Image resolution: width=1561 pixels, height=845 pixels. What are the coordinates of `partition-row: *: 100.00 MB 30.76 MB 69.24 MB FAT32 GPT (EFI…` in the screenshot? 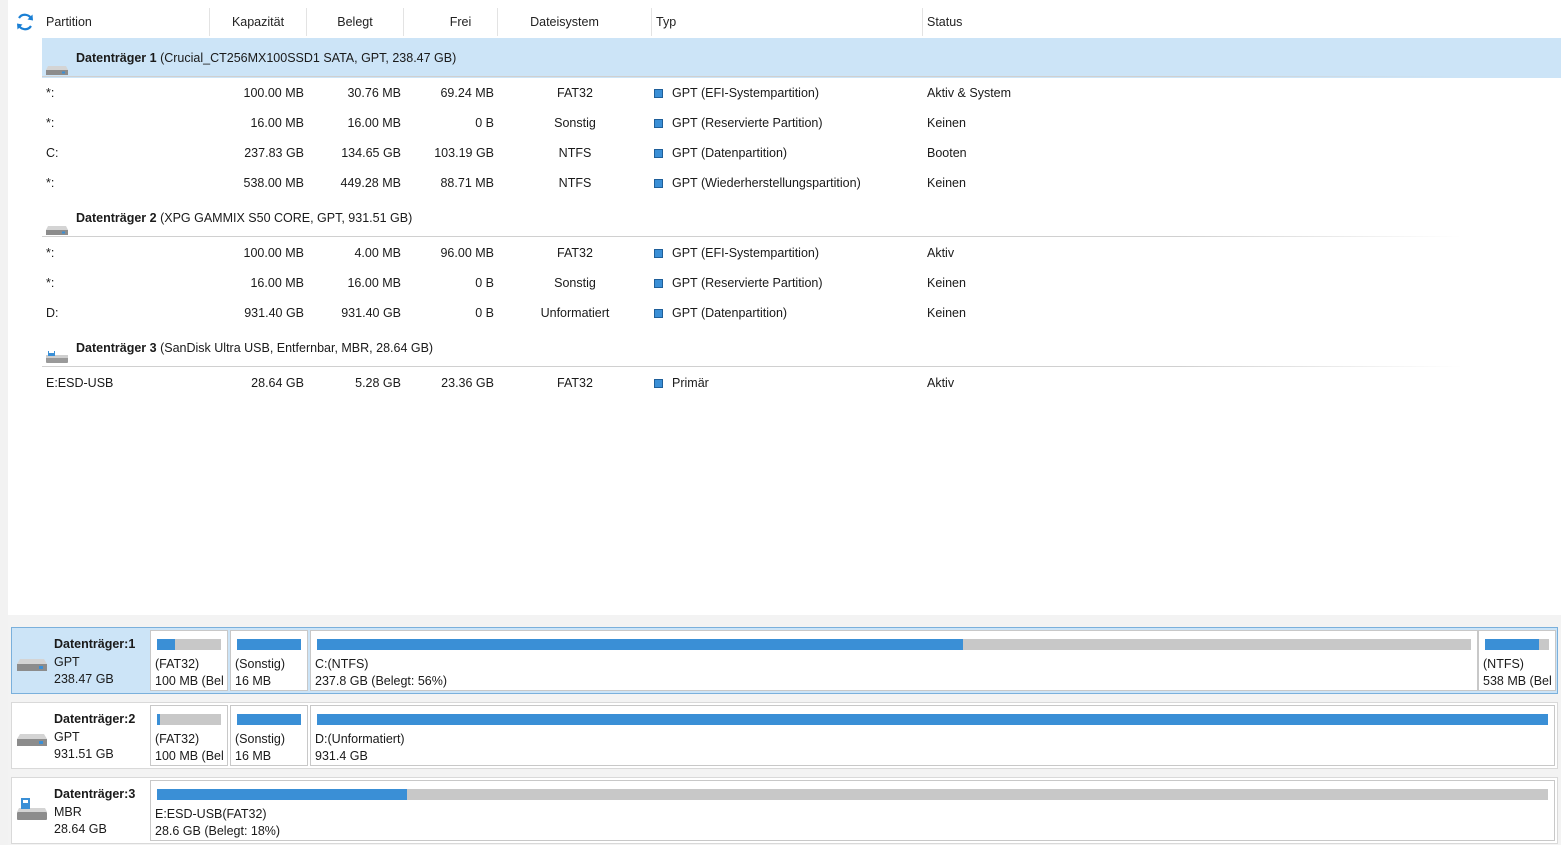 It's located at (801, 93).